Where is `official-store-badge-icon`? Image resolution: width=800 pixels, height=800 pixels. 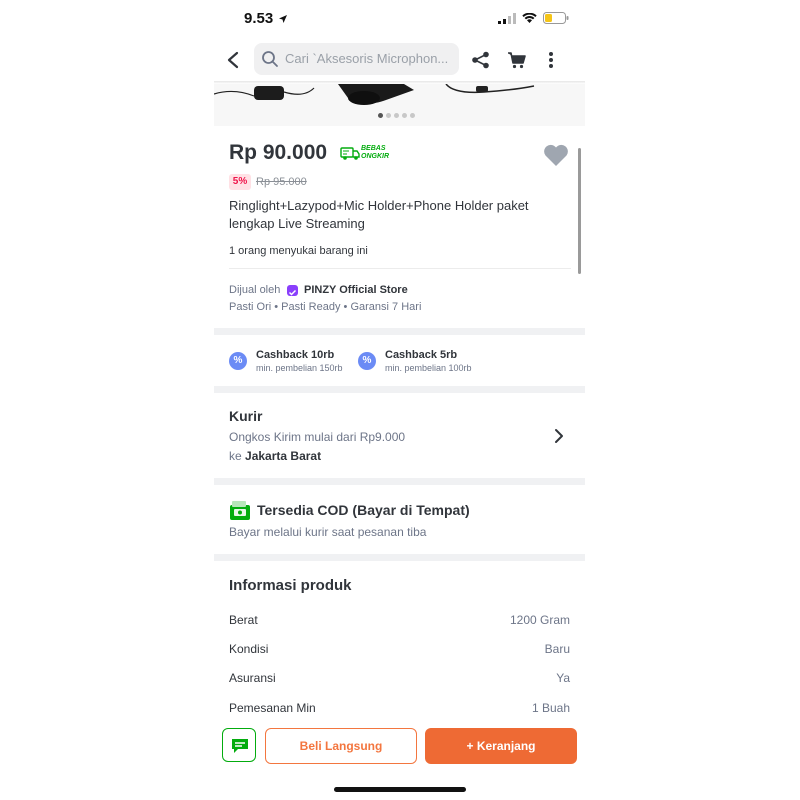
official-store-badge-icon is located at coordinates (292, 290).